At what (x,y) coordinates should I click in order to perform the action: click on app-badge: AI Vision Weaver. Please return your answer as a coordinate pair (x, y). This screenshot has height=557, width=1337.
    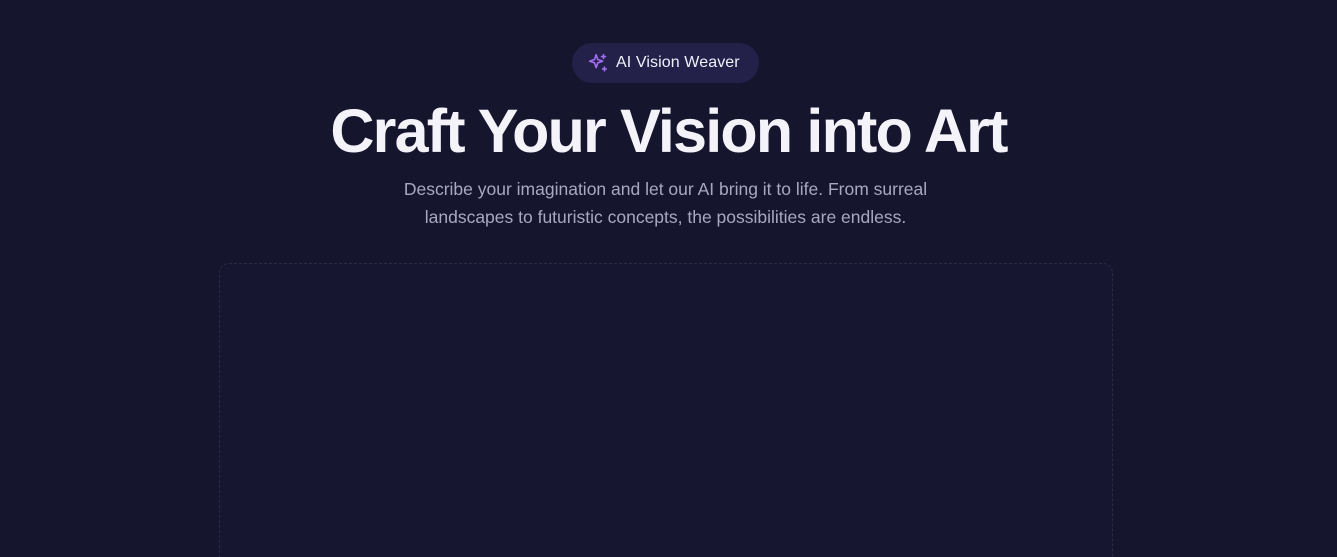
    Looking at the image, I should click on (665, 63).